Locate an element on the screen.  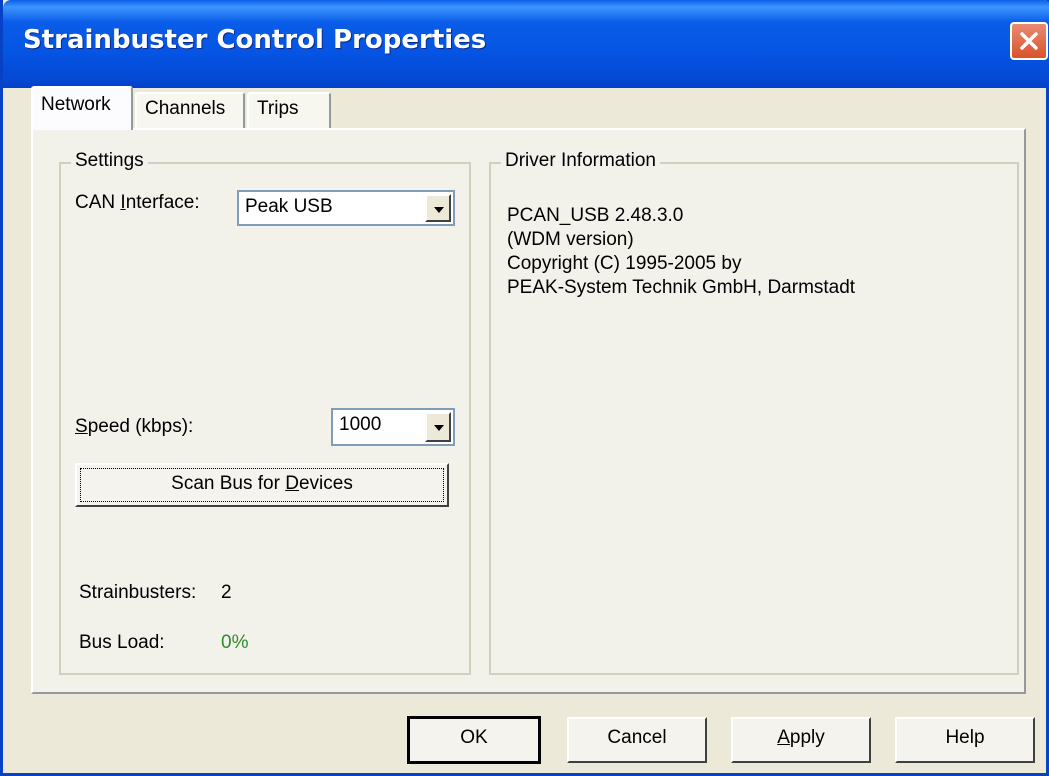
cancel-button: Cancel is located at coordinates (637, 740).